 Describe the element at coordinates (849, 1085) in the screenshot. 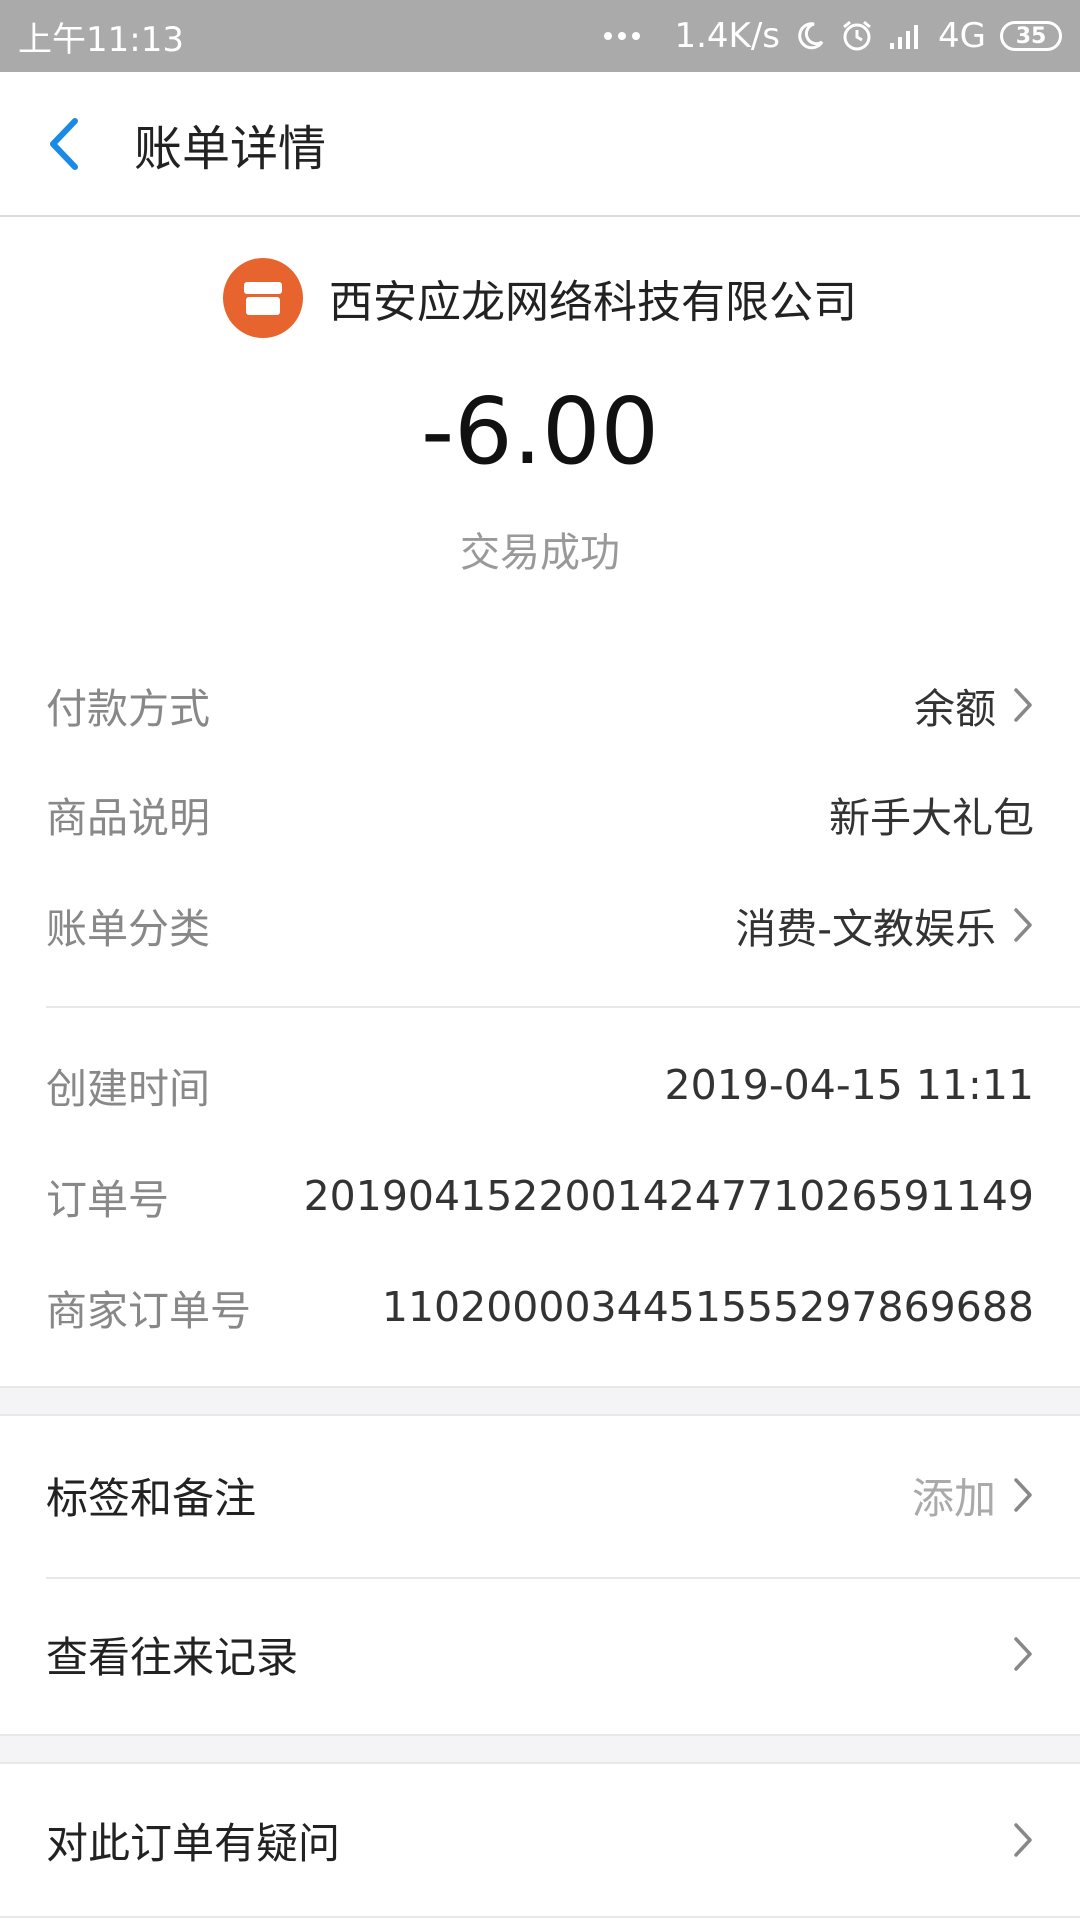

I see `created-time-value: 2019-04-15 11:11` at that location.